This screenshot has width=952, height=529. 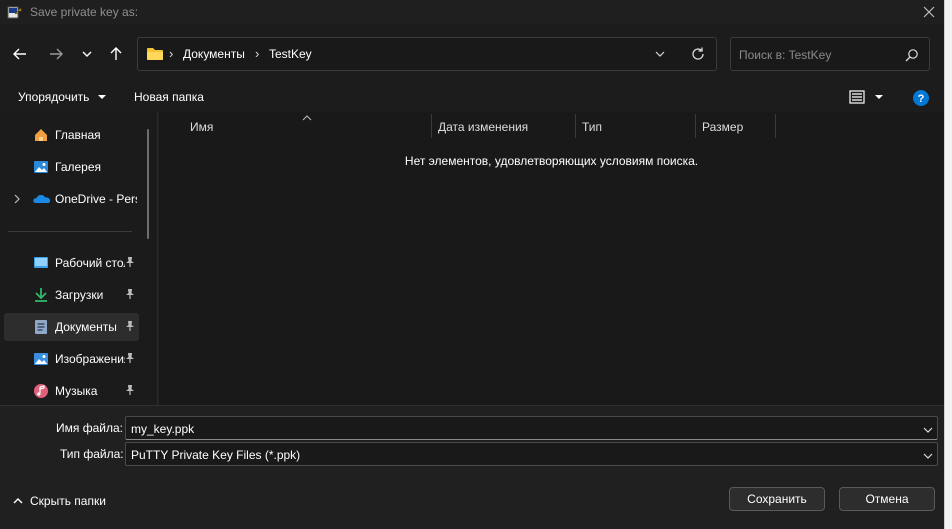 I want to click on search-box, so click(x=830, y=54).